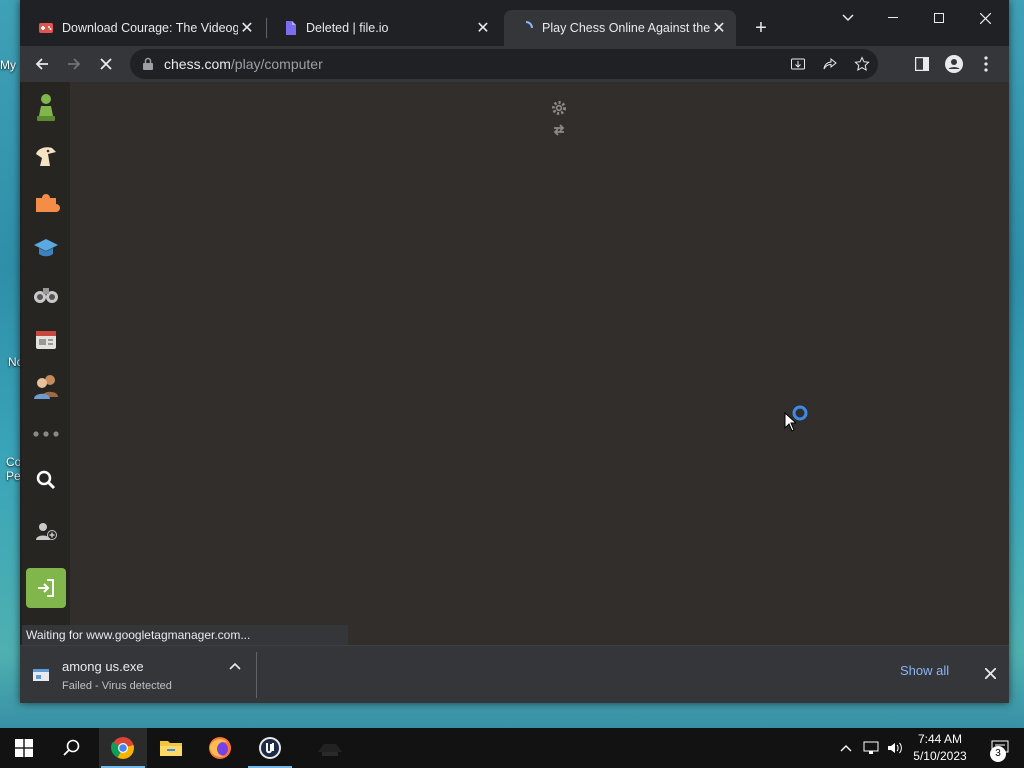  I want to click on sidebar-item-news, so click(46, 340).